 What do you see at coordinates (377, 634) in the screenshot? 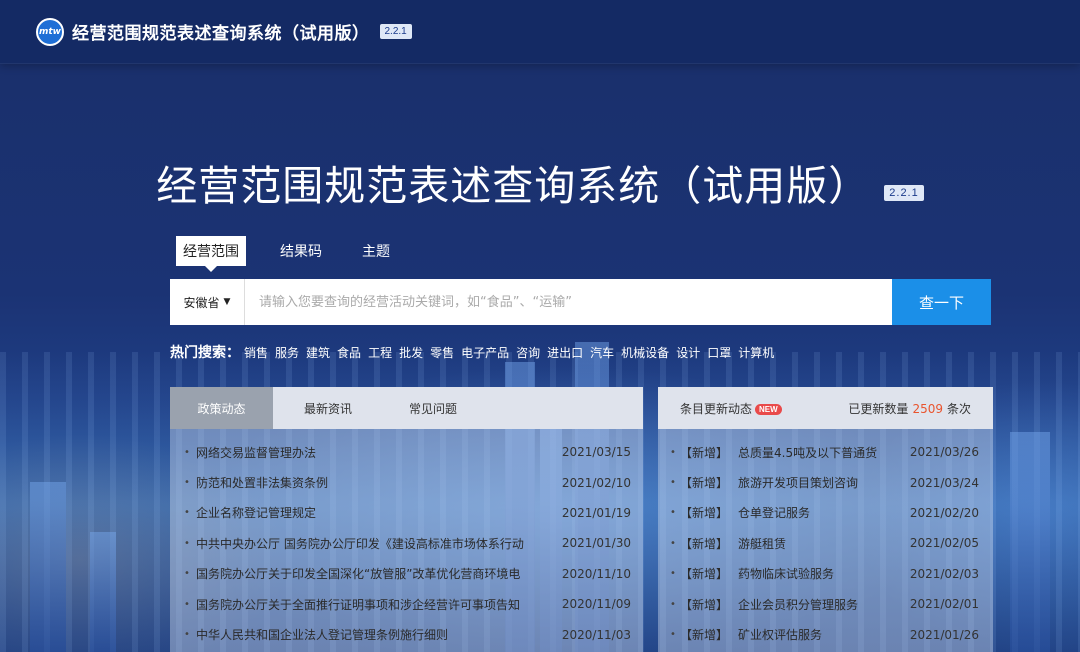
I see `list-item-title: 中华人民共和国企业法人登记管理条例施行细则` at bounding box center [377, 634].